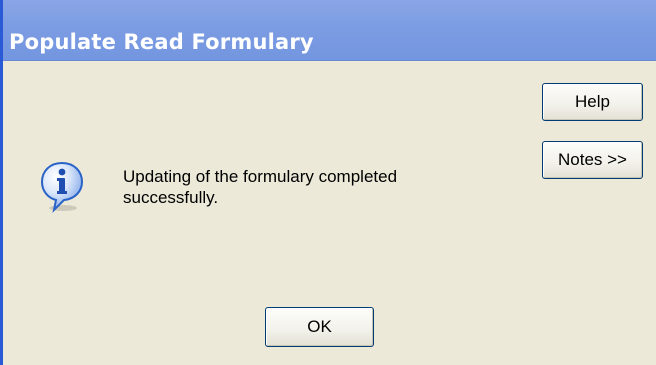 Image resolution: width=656 pixels, height=365 pixels. What do you see at coordinates (592, 102) in the screenshot?
I see `help-button: Help` at bounding box center [592, 102].